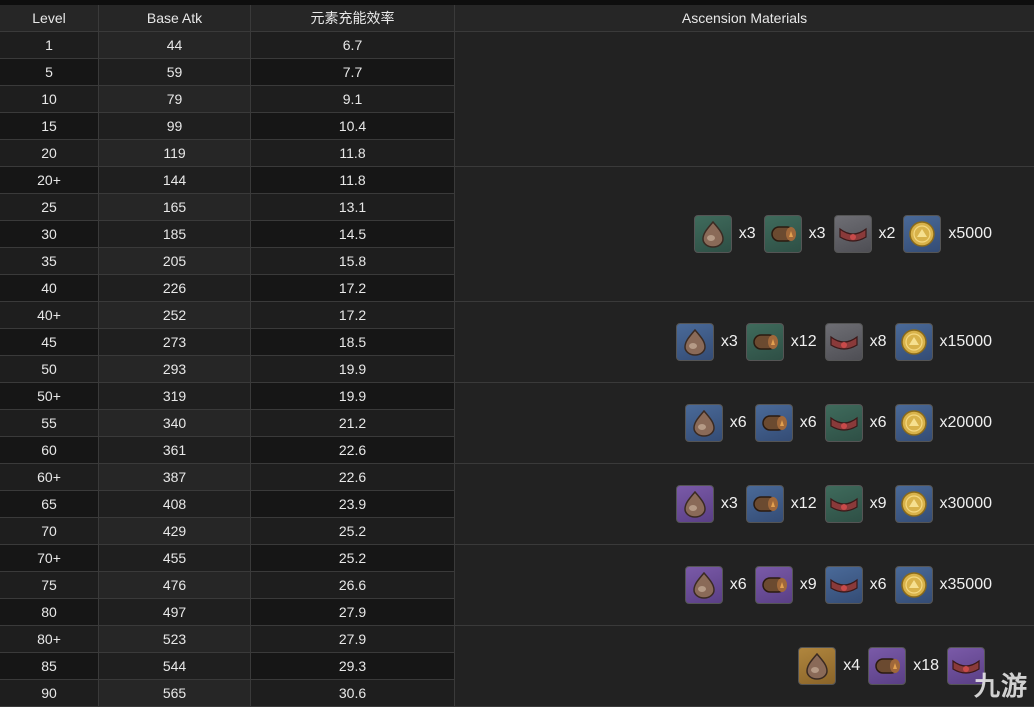  Describe the element at coordinates (353, 99) in the screenshot. I see `energy-recharge-cell: 9.1` at that location.